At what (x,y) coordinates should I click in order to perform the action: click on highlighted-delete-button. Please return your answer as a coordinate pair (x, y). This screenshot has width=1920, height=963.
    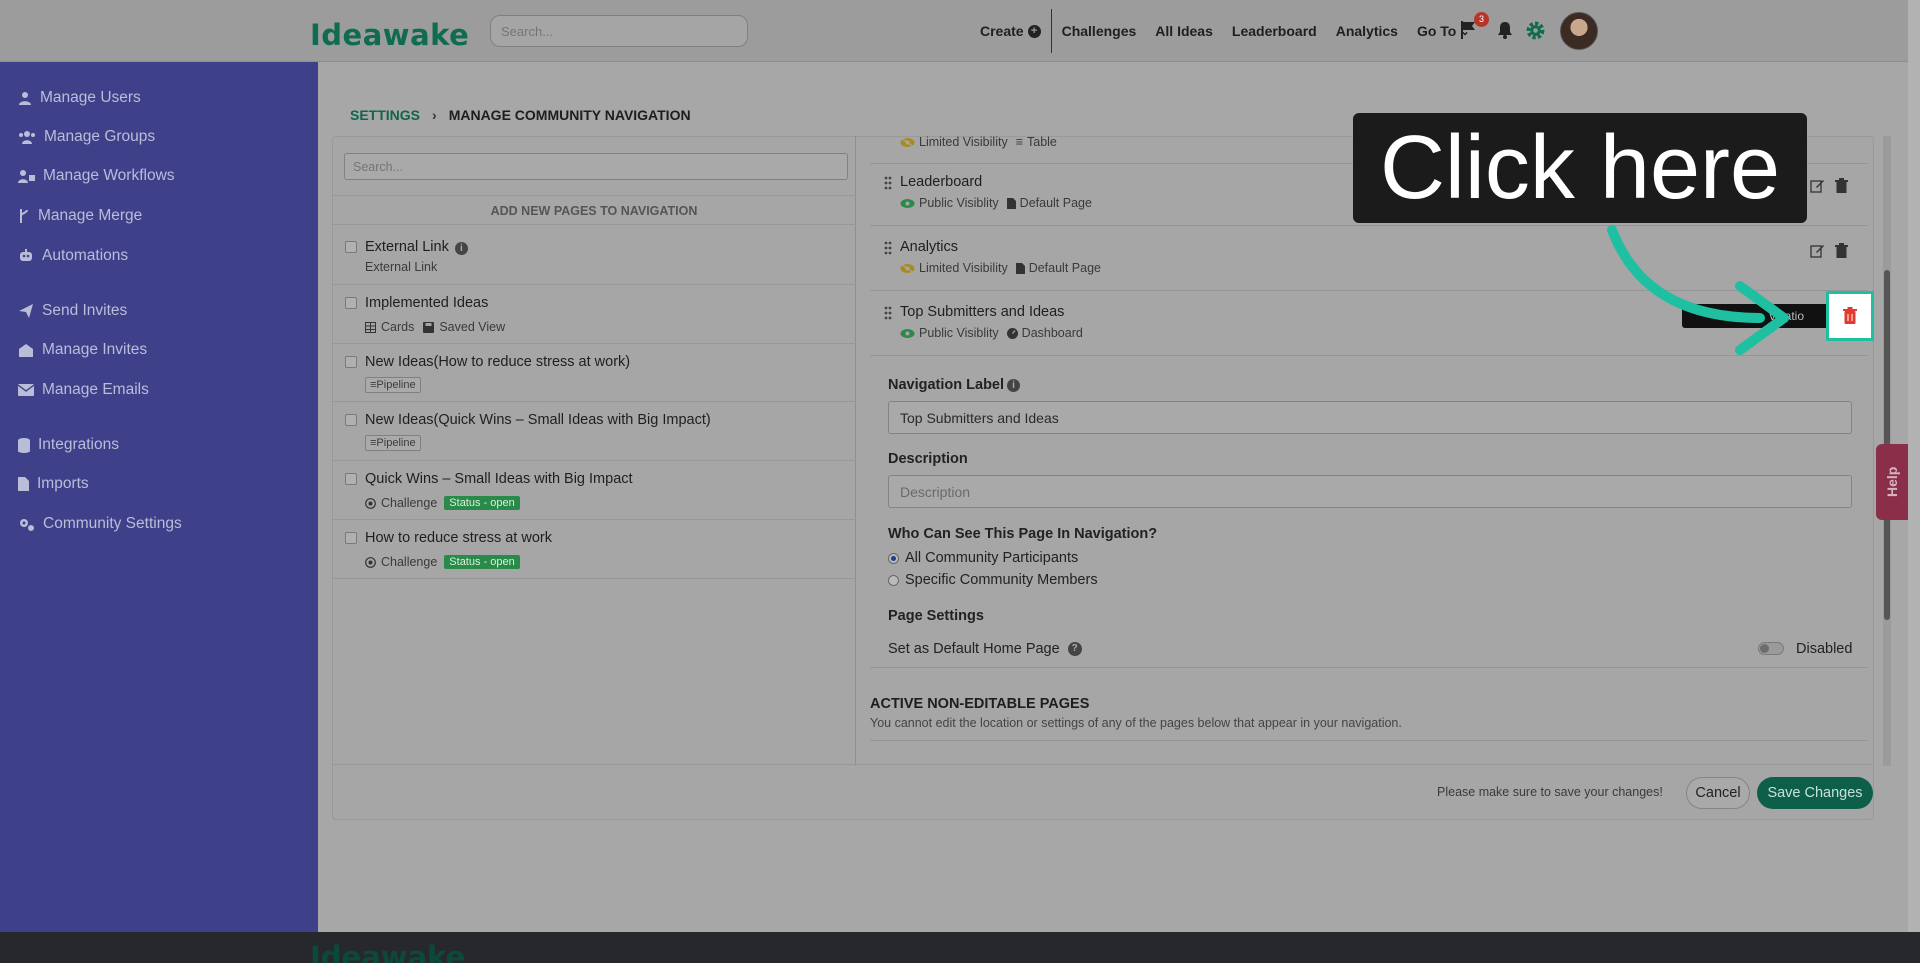
    Looking at the image, I should click on (1850, 316).